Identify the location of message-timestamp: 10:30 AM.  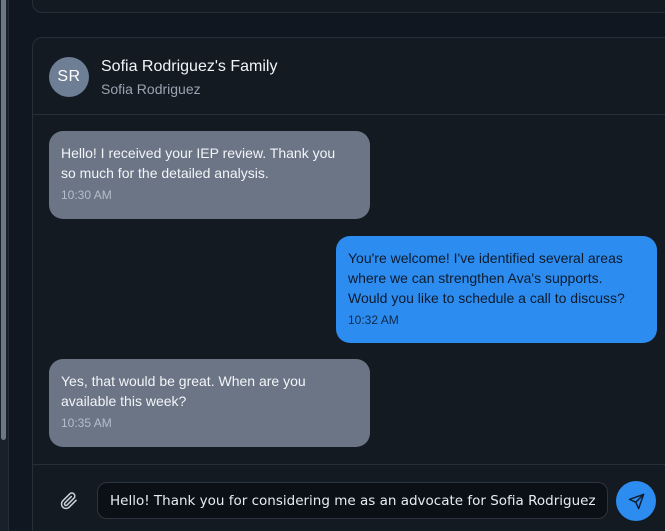
(86, 195).